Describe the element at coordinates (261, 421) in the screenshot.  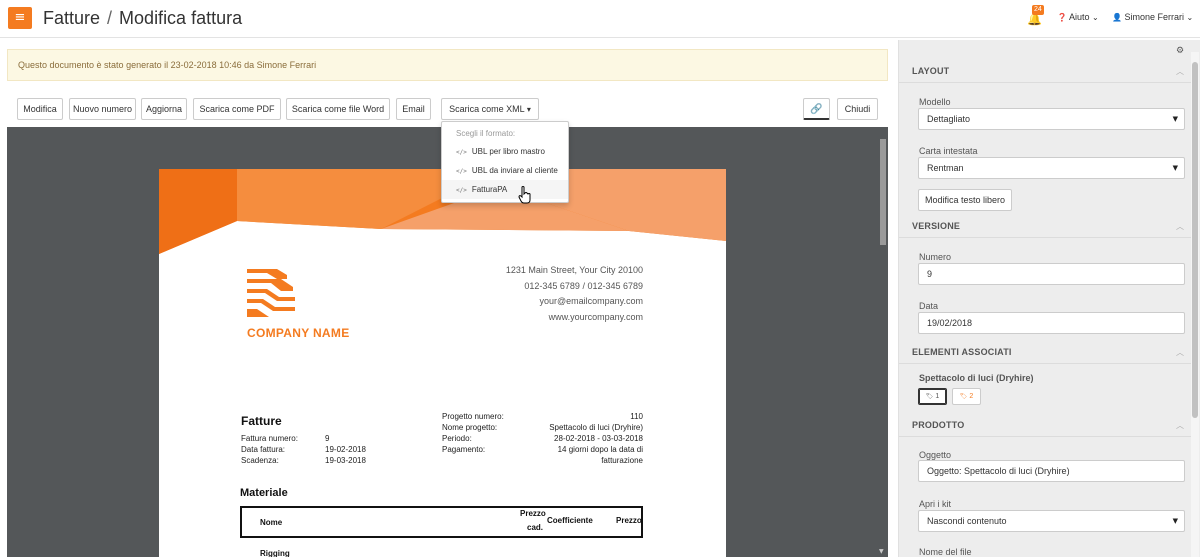
I see `invoice-title: Fatture` at that location.